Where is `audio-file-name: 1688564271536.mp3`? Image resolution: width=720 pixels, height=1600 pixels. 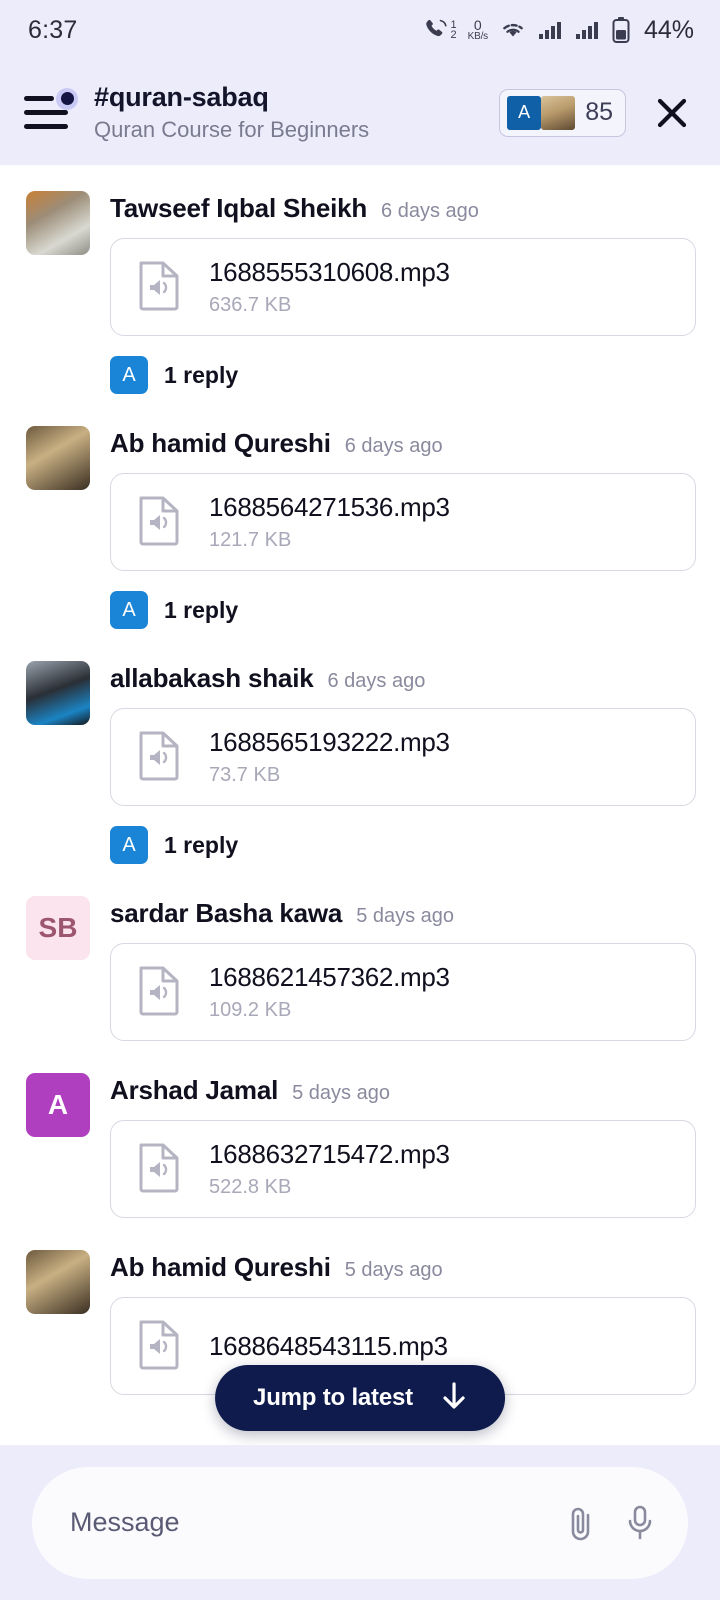
audio-file-name: 1688564271536.mp3 is located at coordinates (329, 507).